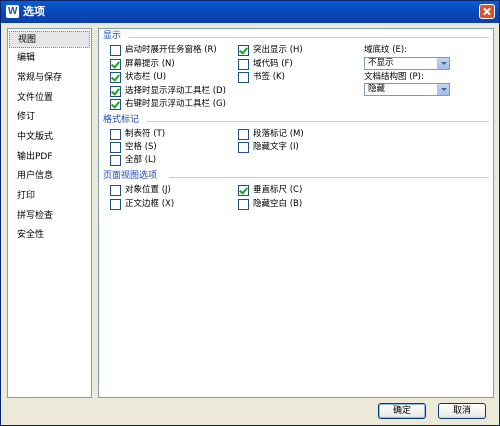 The width and height of the screenshot is (500, 426). What do you see at coordinates (402, 411) in the screenshot?
I see `ok-button: 确定` at bounding box center [402, 411].